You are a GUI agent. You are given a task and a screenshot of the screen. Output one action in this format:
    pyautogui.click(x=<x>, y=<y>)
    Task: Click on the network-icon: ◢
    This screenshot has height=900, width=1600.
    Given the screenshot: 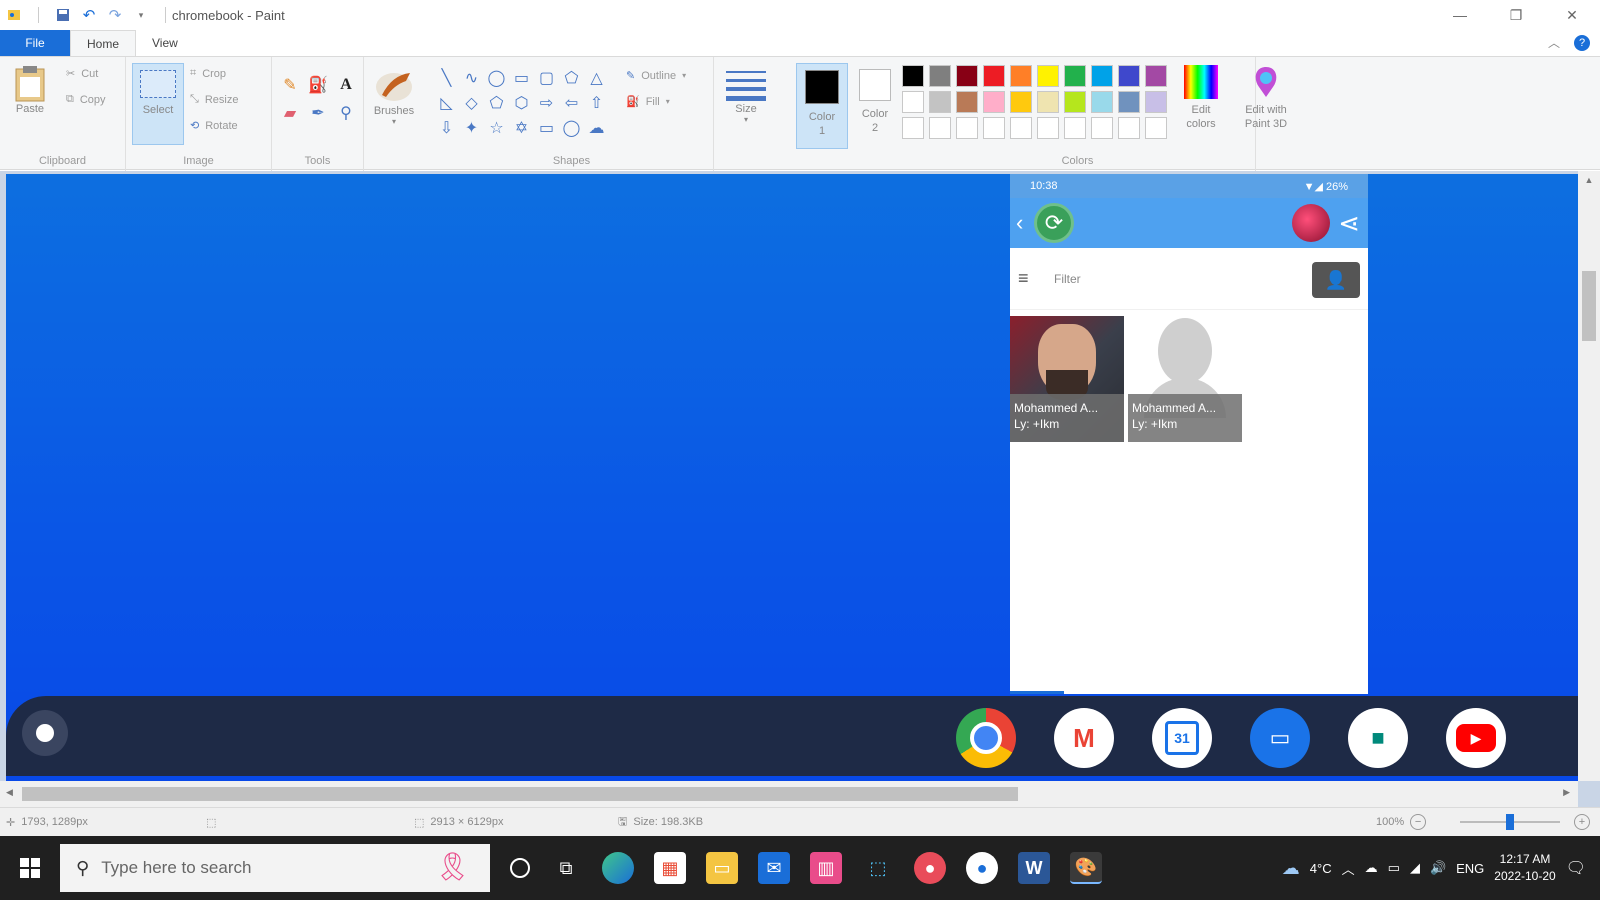 What is the action you would take?
    pyautogui.click(x=1415, y=868)
    